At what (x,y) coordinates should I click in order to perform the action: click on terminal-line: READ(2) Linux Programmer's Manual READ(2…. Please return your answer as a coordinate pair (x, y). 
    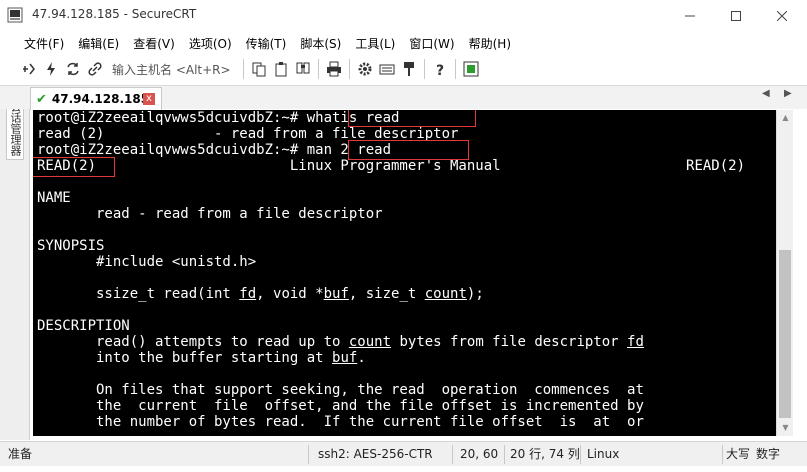
    Looking at the image, I should click on (391, 166).